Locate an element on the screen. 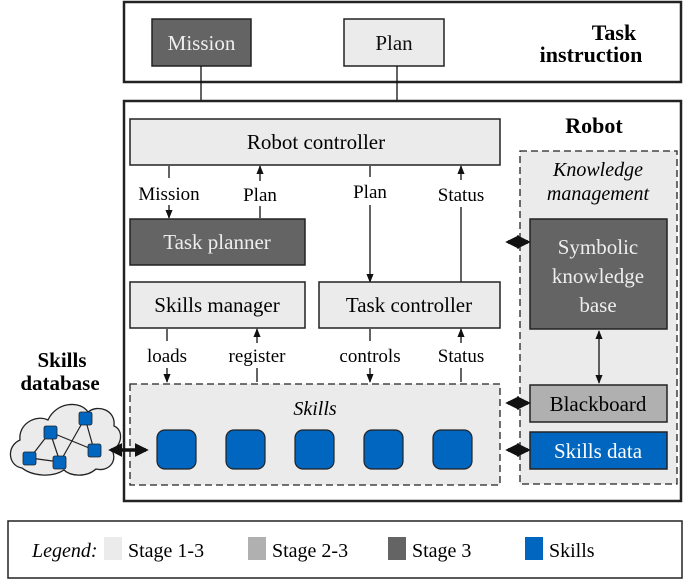 The width and height of the screenshot is (685, 582). skills-database-title-1: Skills is located at coordinates (61, 360).